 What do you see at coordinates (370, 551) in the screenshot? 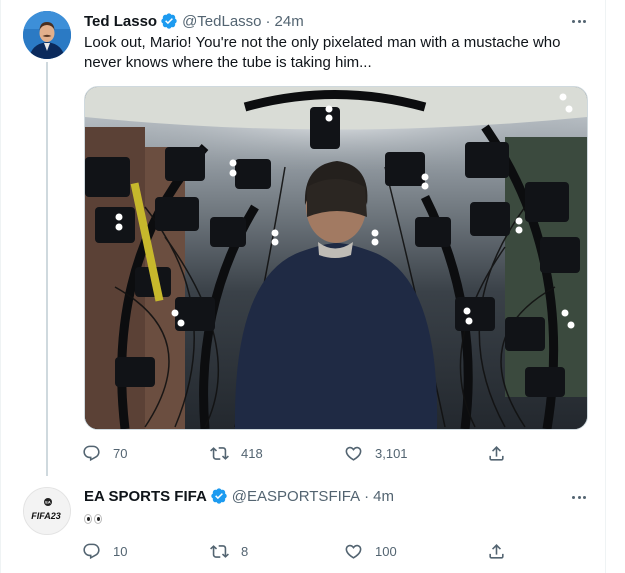
I see `like-button: 100` at bounding box center [370, 551].